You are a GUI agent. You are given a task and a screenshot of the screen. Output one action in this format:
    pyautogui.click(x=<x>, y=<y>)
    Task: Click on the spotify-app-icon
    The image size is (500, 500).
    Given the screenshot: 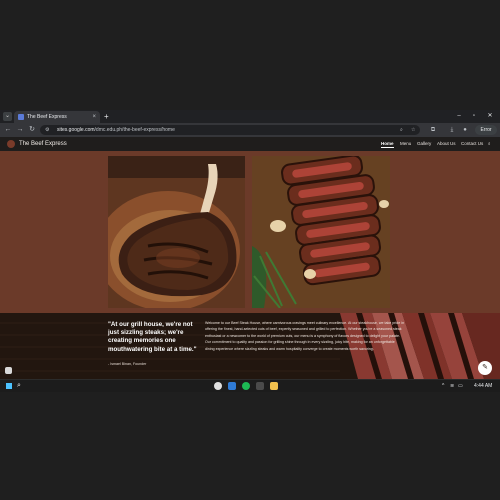 What is the action you would take?
    pyautogui.click(x=246, y=386)
    